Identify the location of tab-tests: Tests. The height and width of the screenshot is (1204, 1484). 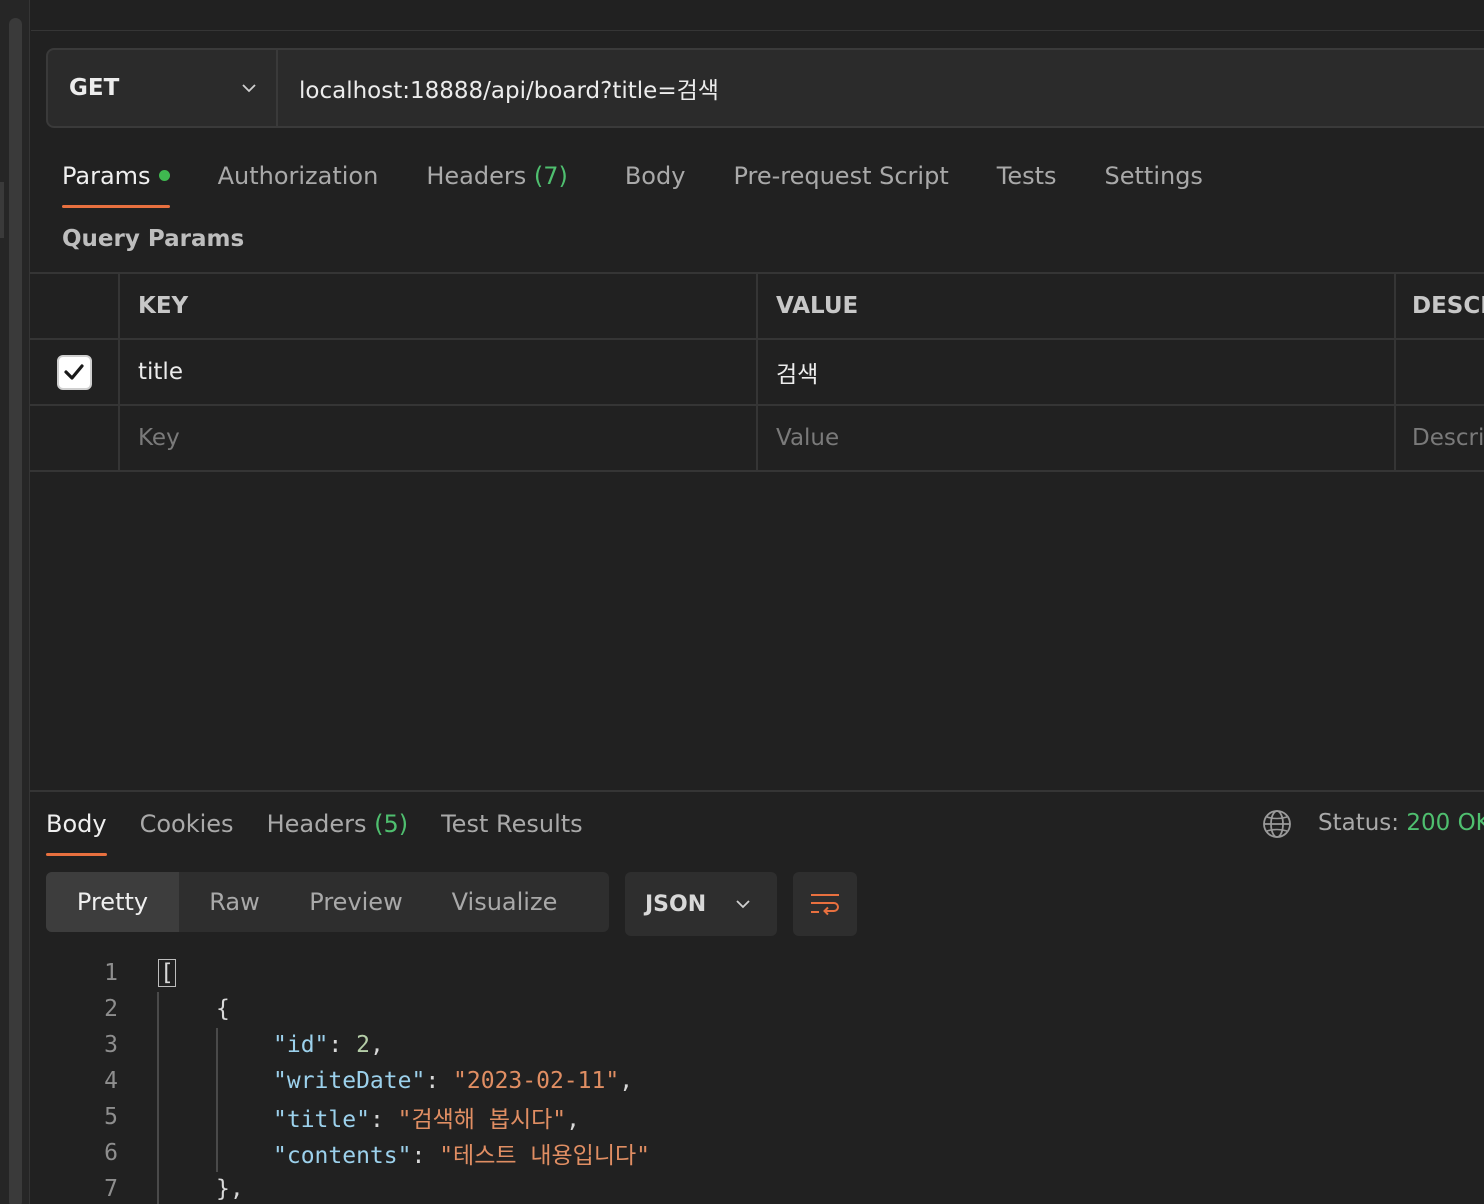
(1027, 184).